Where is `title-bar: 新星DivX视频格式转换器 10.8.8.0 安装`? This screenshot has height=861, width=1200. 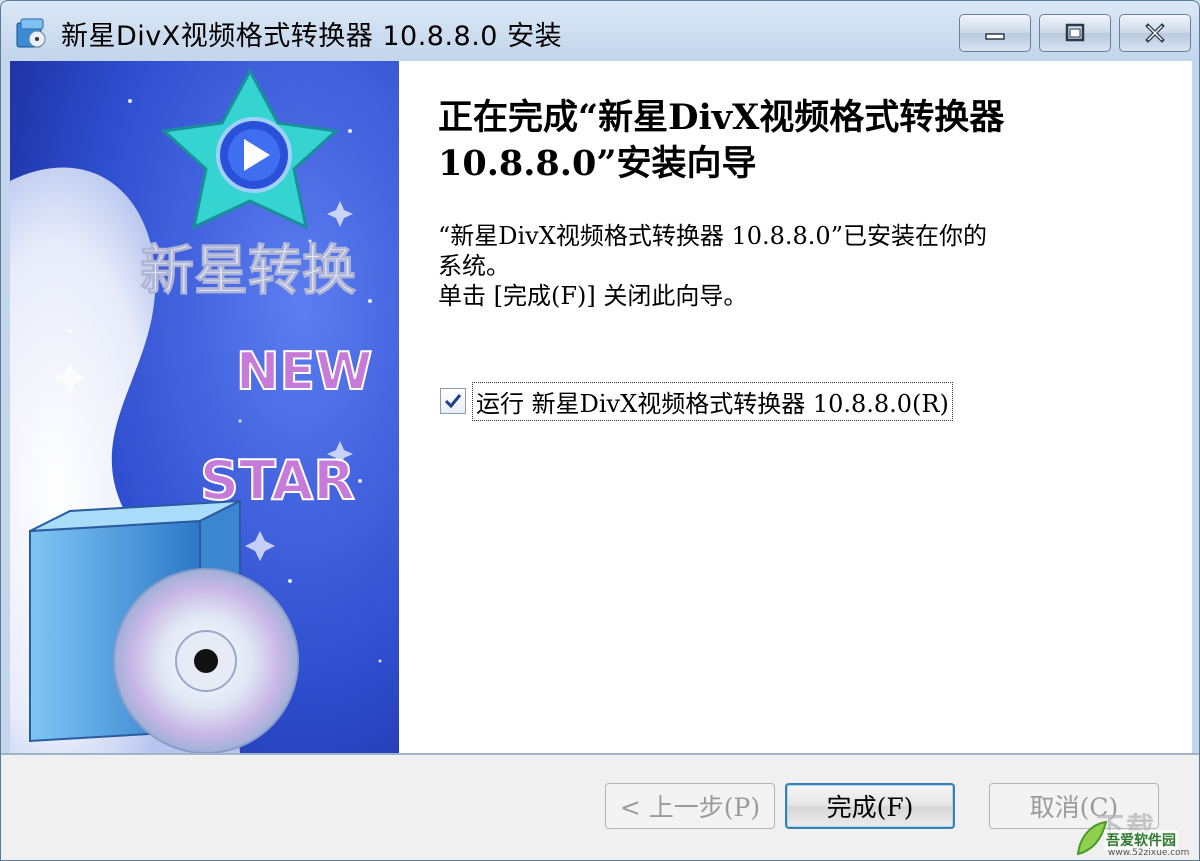 title-bar: 新星DivX视频格式转换器 10.8.8.0 安装 is located at coordinates (600, 31).